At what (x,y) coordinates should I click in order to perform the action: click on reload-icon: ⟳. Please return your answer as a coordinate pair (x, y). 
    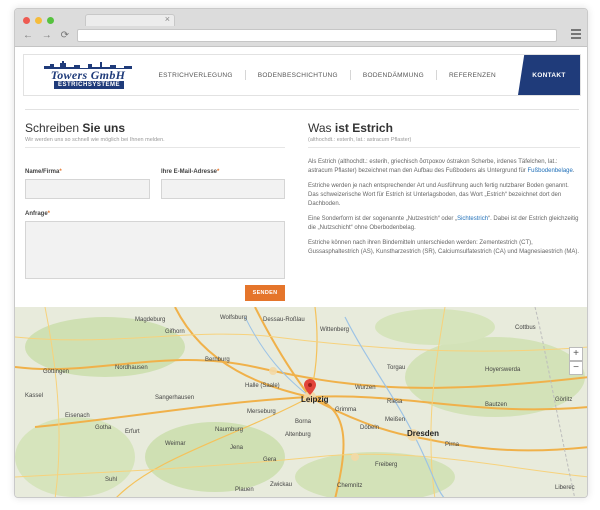
    Looking at the image, I should click on (65, 35).